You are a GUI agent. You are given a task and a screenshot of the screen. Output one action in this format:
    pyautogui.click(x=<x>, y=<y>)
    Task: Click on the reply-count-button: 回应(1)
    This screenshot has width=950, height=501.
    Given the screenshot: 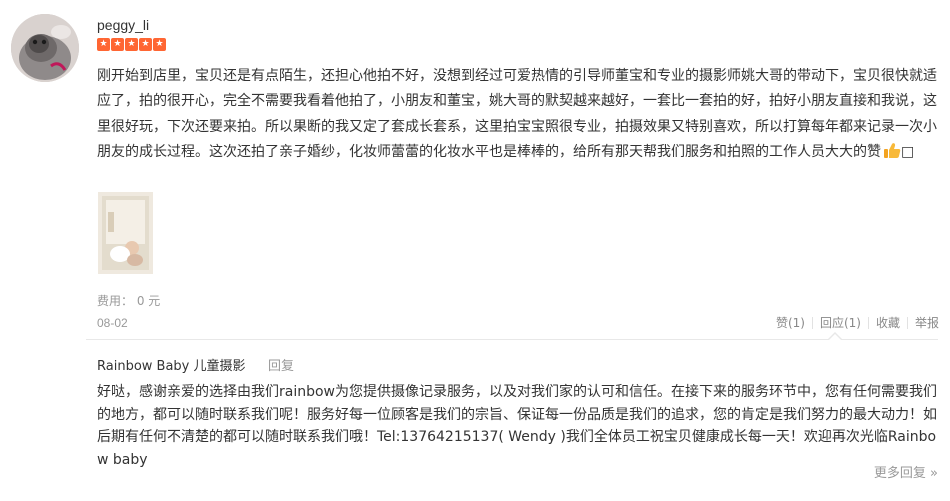 What is the action you would take?
    pyautogui.click(x=840, y=322)
    